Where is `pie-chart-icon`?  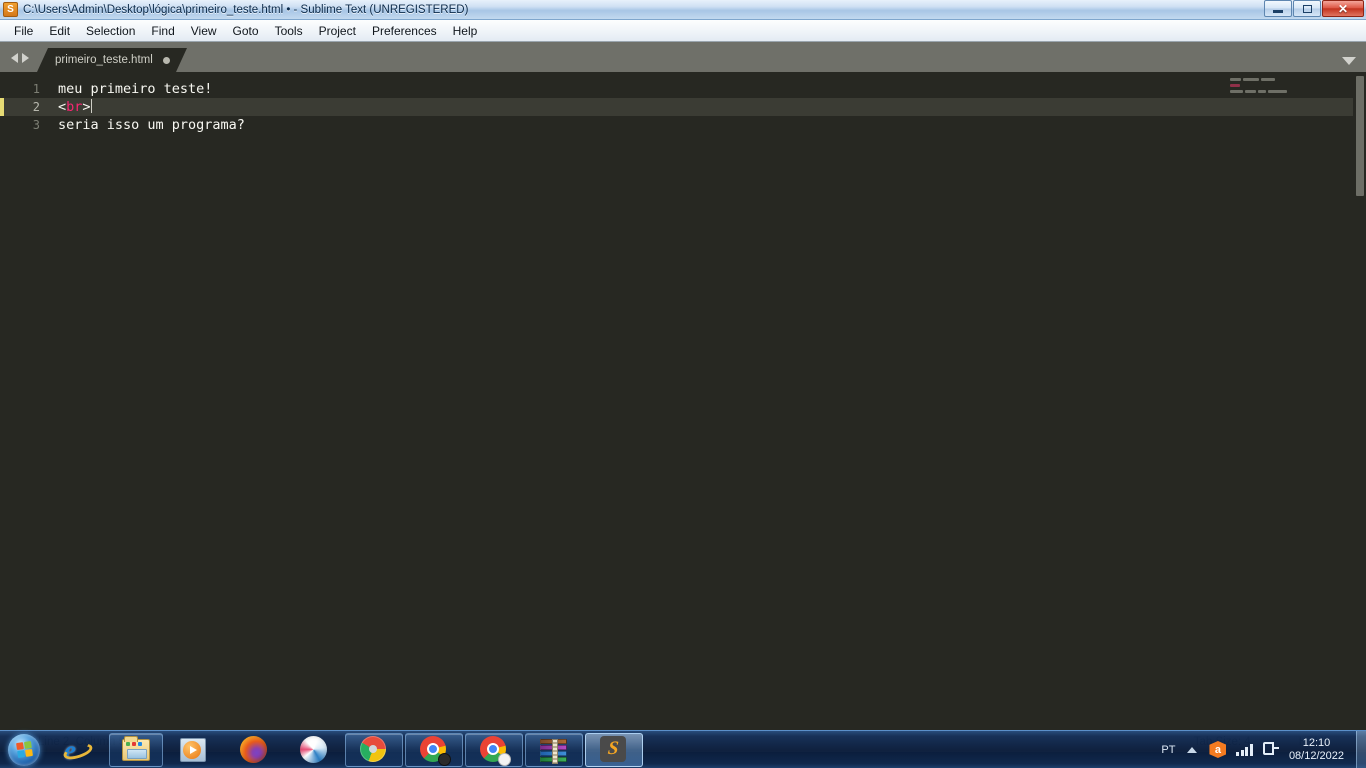 pie-chart-icon is located at coordinates (374, 749).